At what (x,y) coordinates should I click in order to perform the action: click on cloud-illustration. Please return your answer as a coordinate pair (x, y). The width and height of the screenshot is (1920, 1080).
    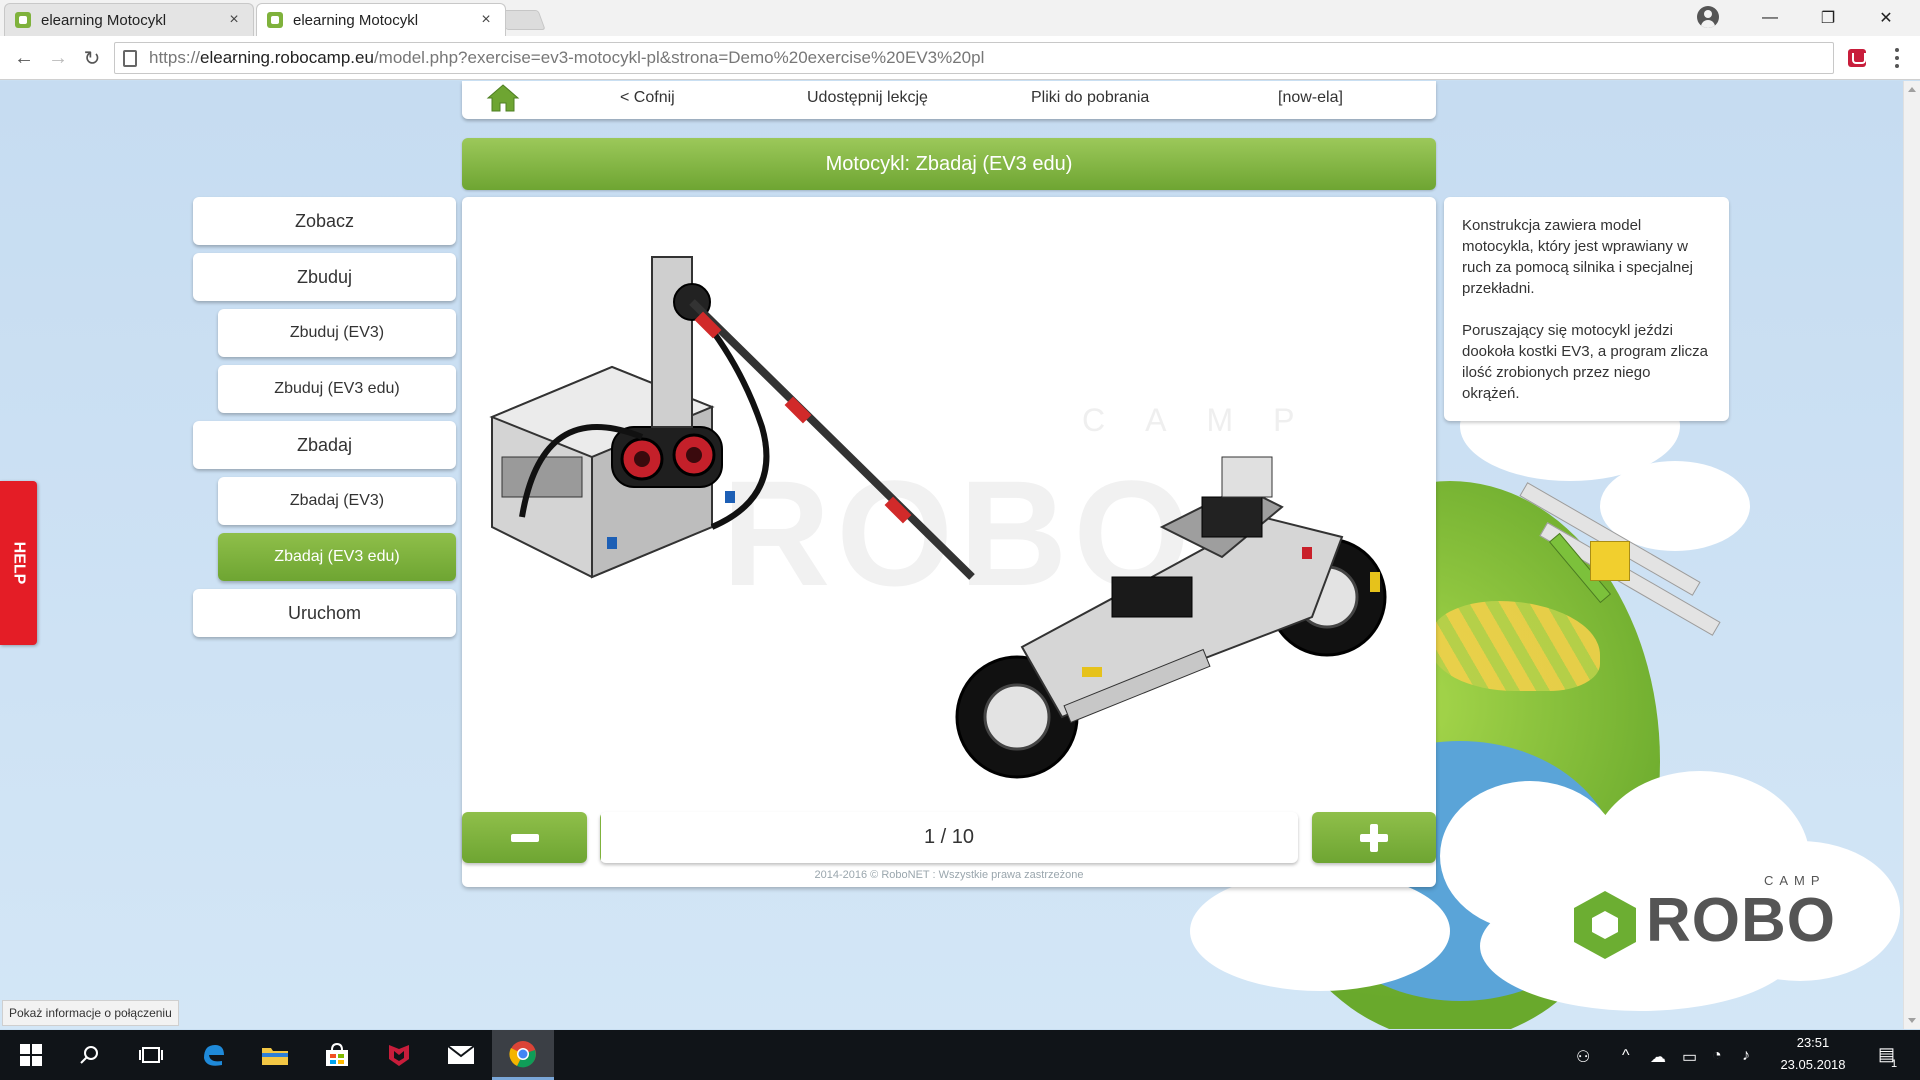
    Looking at the image, I should click on (1320, 931).